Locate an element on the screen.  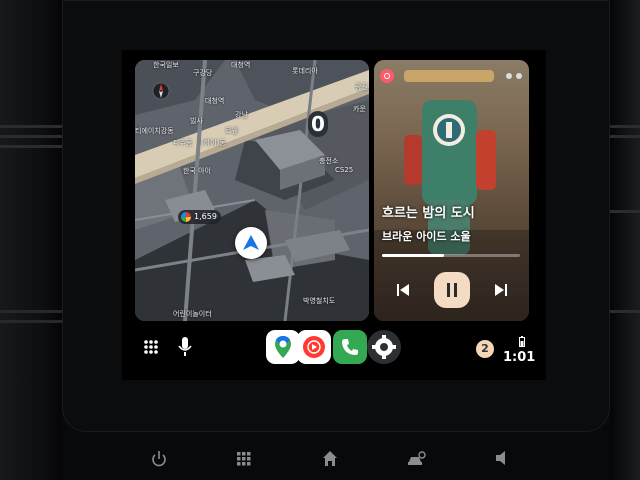
pause-icon is located at coordinates (452, 290).